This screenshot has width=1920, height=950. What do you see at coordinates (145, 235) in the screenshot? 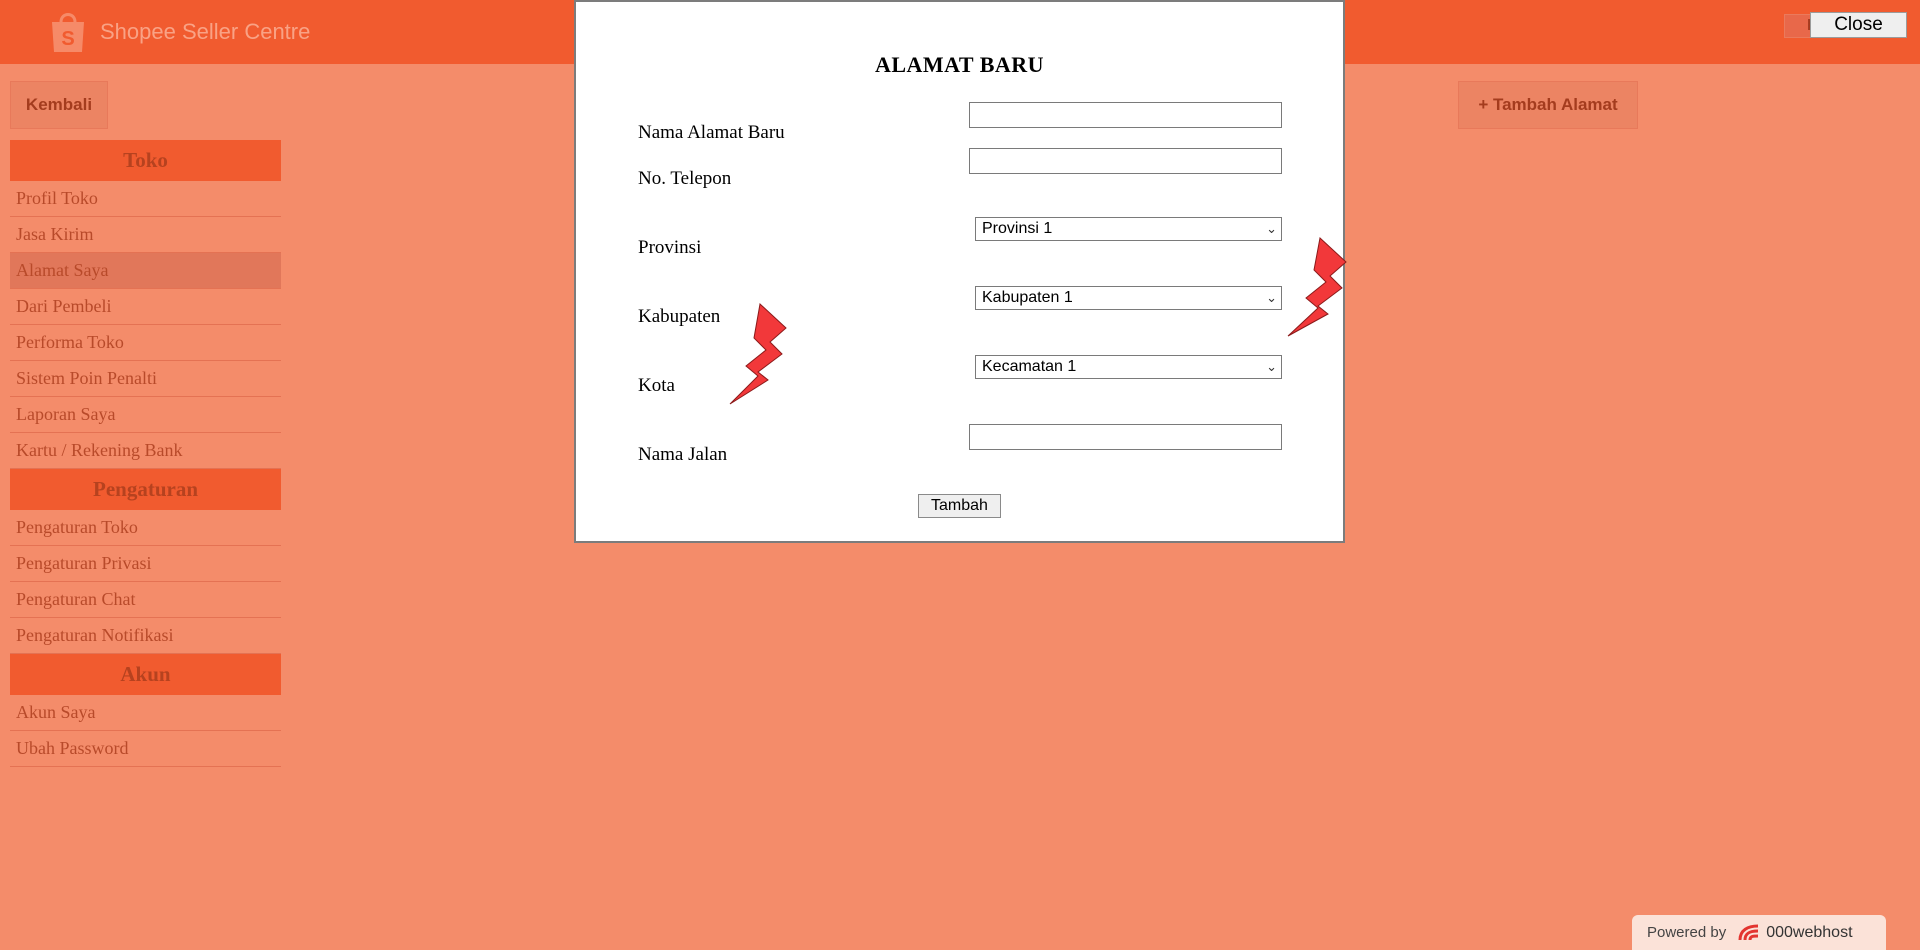
I see `sidebar-item-jasa-kirim: Jasa Kirim` at bounding box center [145, 235].